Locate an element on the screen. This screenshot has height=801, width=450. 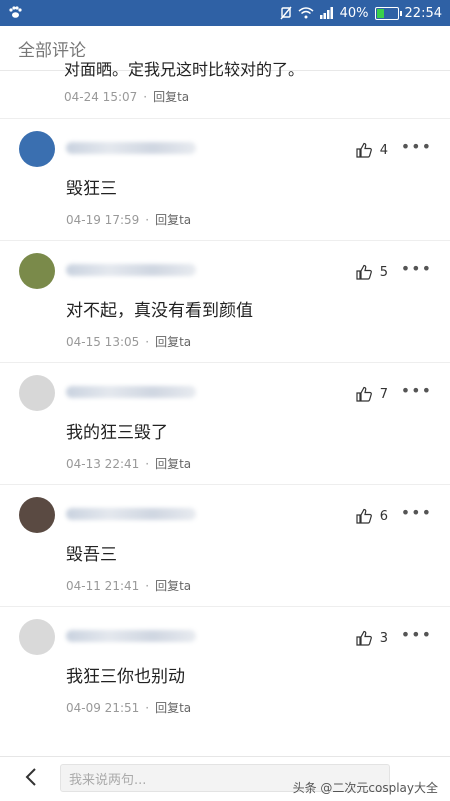
back-arrow-icon is located at coordinates (32, 777).